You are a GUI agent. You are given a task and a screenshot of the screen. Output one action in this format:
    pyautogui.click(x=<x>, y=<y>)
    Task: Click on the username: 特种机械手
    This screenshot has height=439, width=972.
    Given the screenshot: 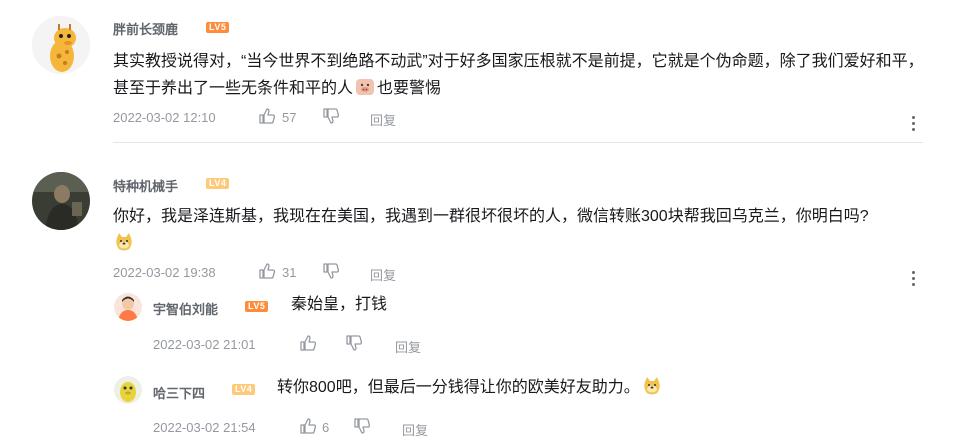 What is the action you would take?
    pyautogui.click(x=145, y=185)
    